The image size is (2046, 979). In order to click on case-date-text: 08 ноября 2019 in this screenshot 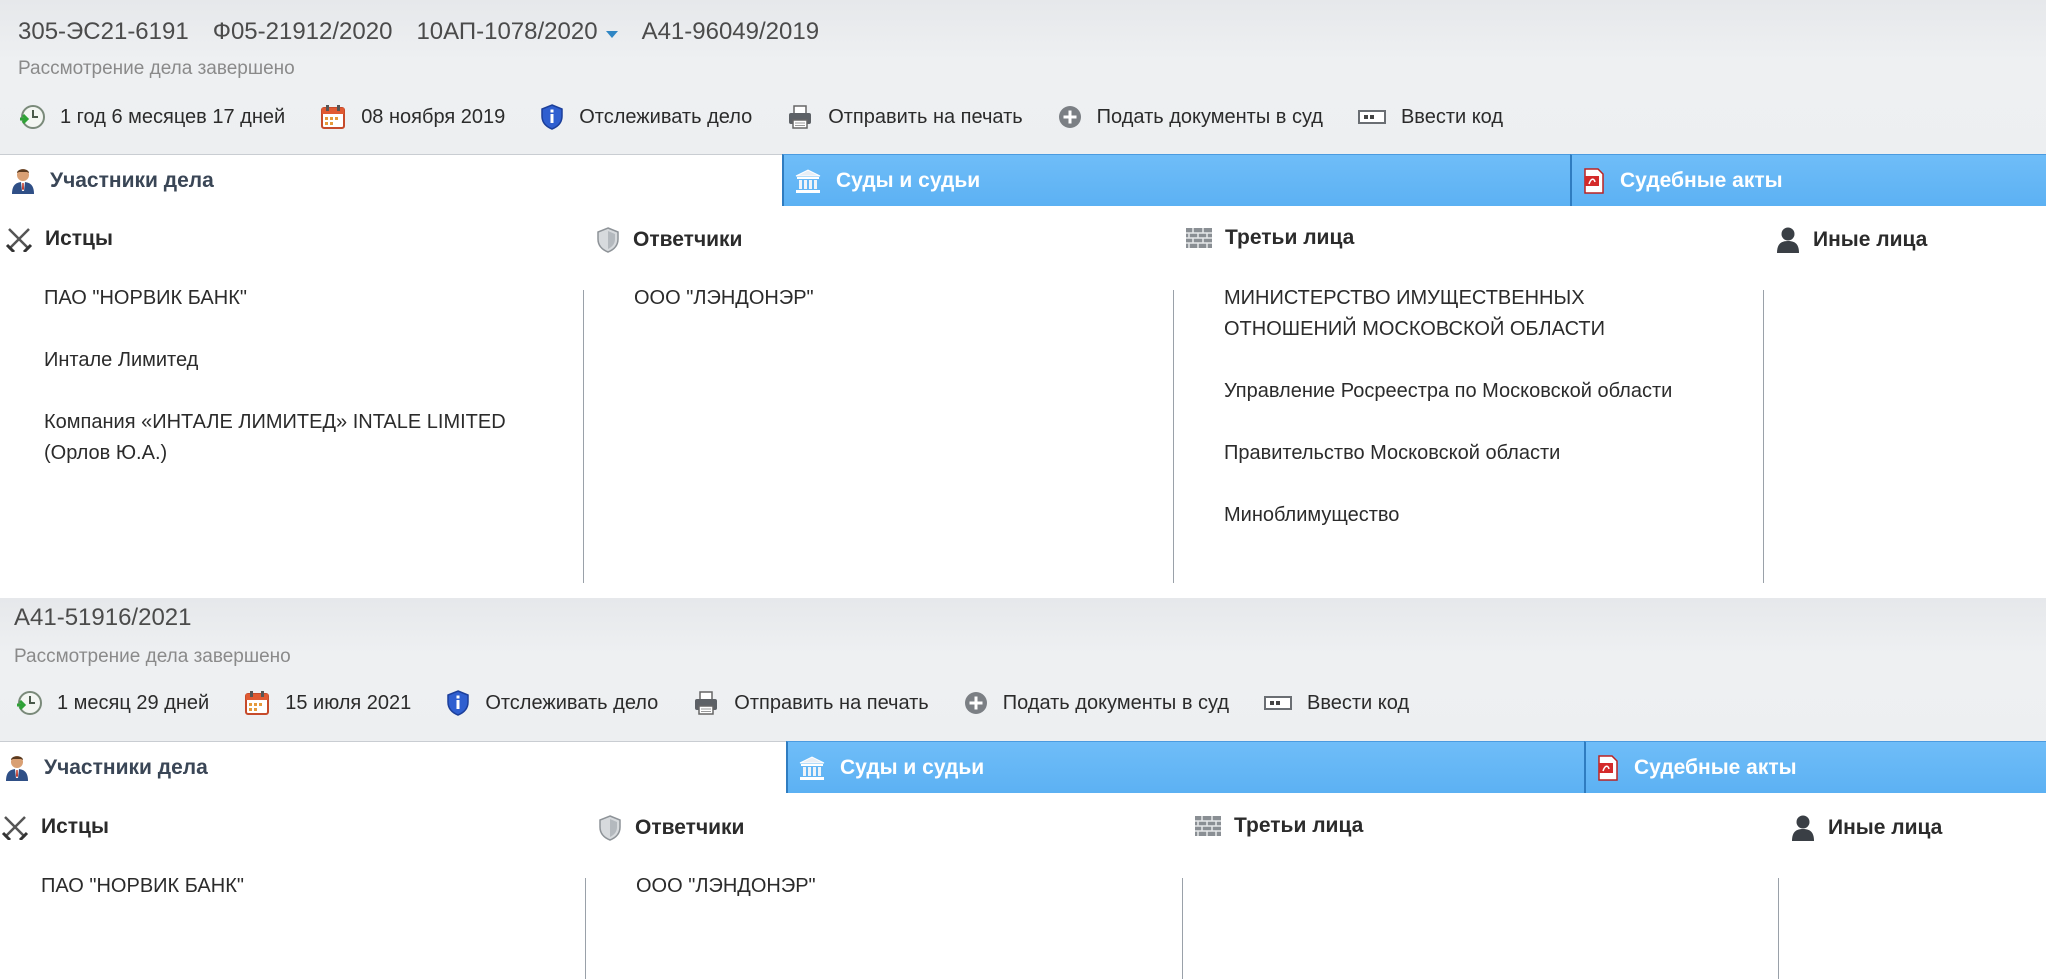, I will do `click(433, 116)`.